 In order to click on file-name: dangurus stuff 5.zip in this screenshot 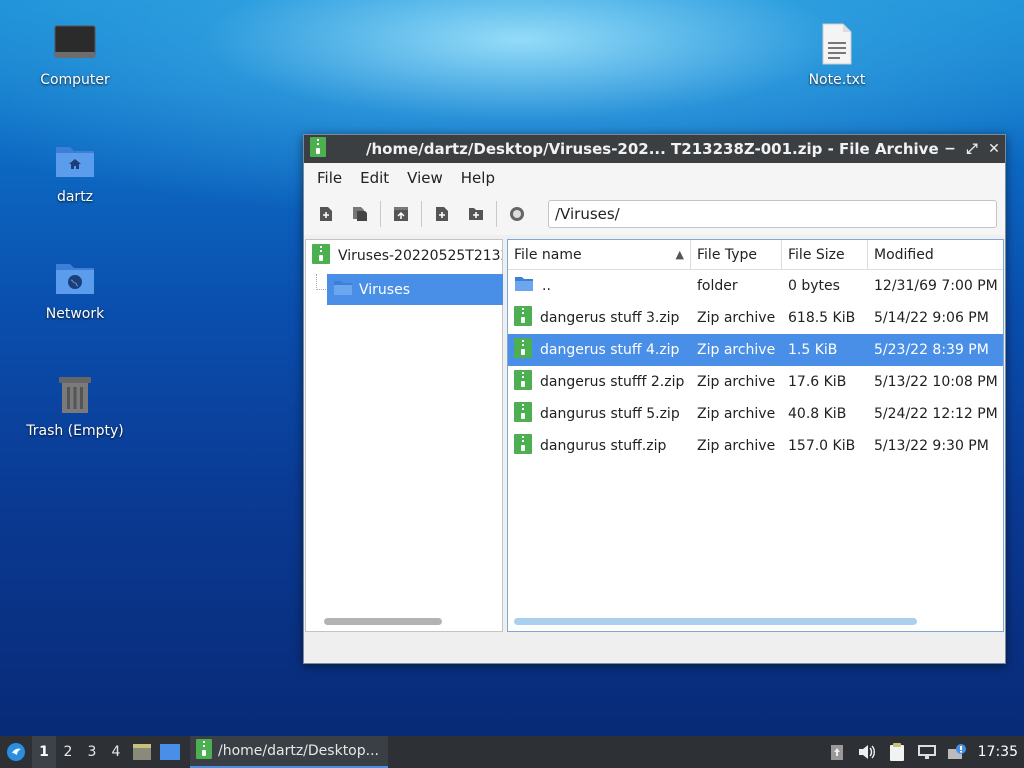, I will do `click(610, 414)`.